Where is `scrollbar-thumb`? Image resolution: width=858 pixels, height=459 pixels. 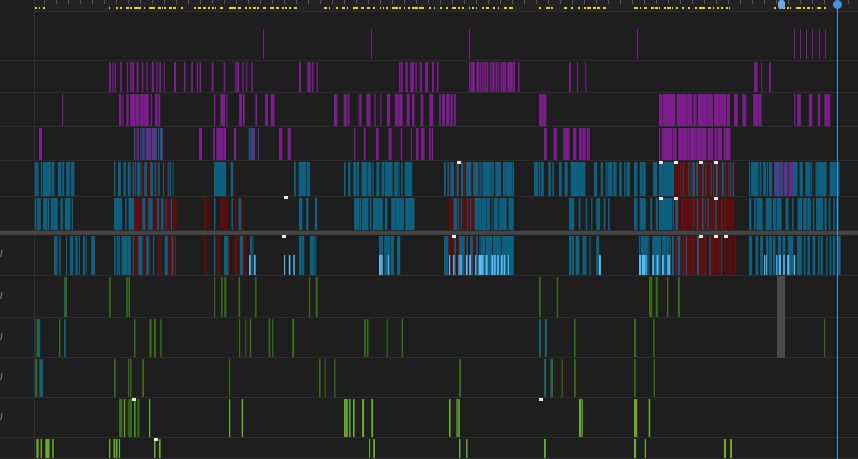
scrollbar-thumb is located at coordinates (781, 317).